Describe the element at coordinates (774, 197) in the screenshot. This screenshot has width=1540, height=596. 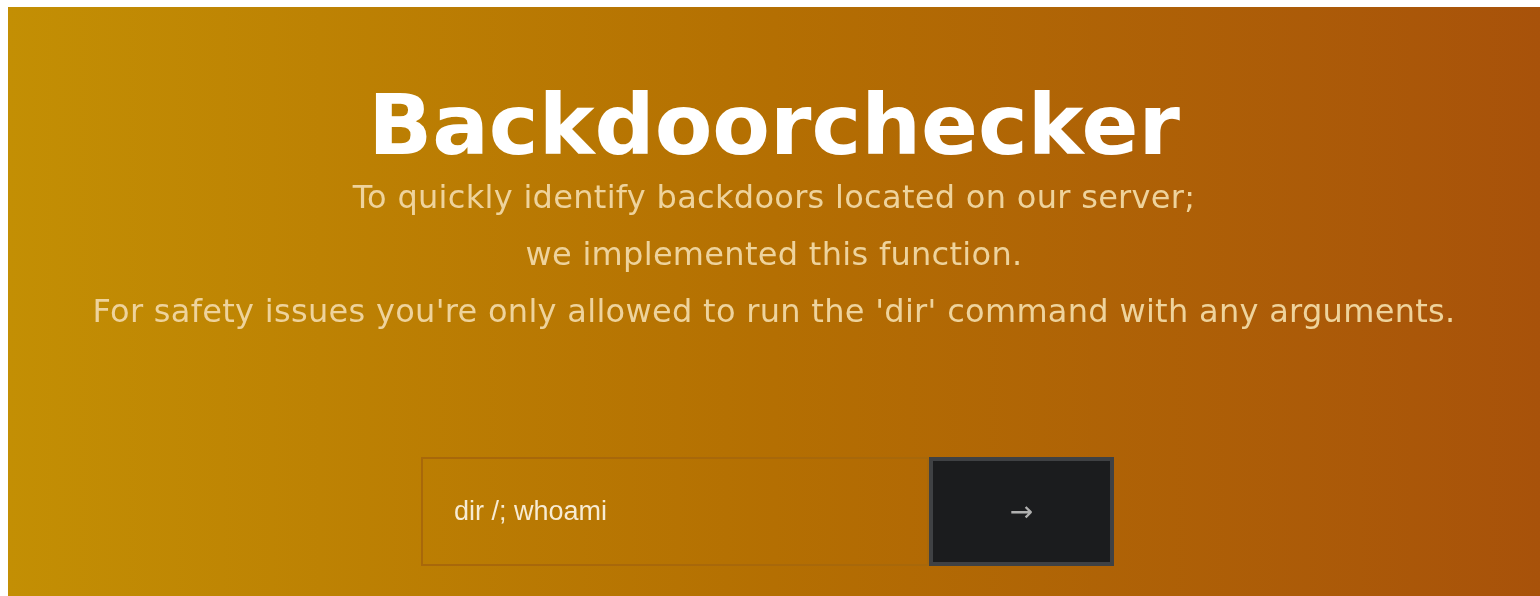
I see `description-line: To quickly identify backdoors located on our server;` at that location.